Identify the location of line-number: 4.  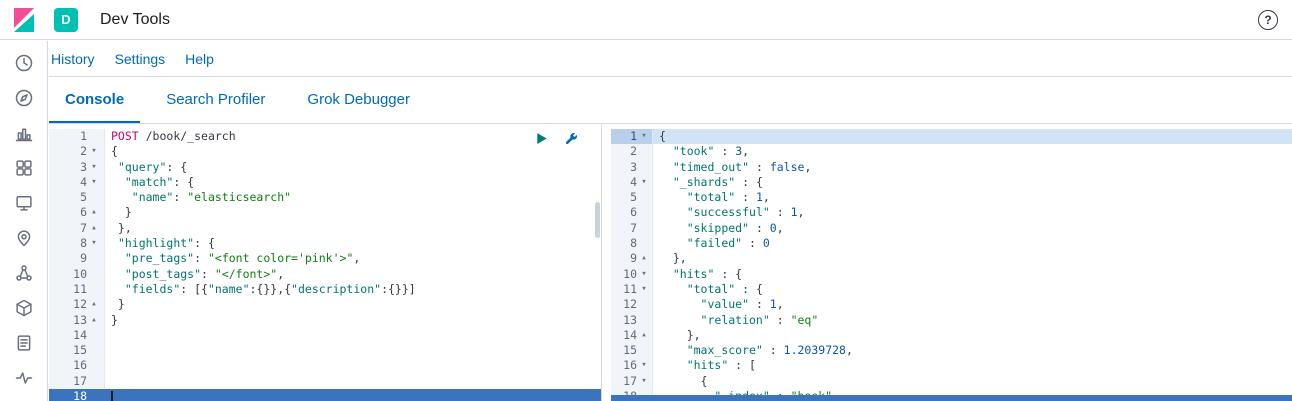
(83, 181).